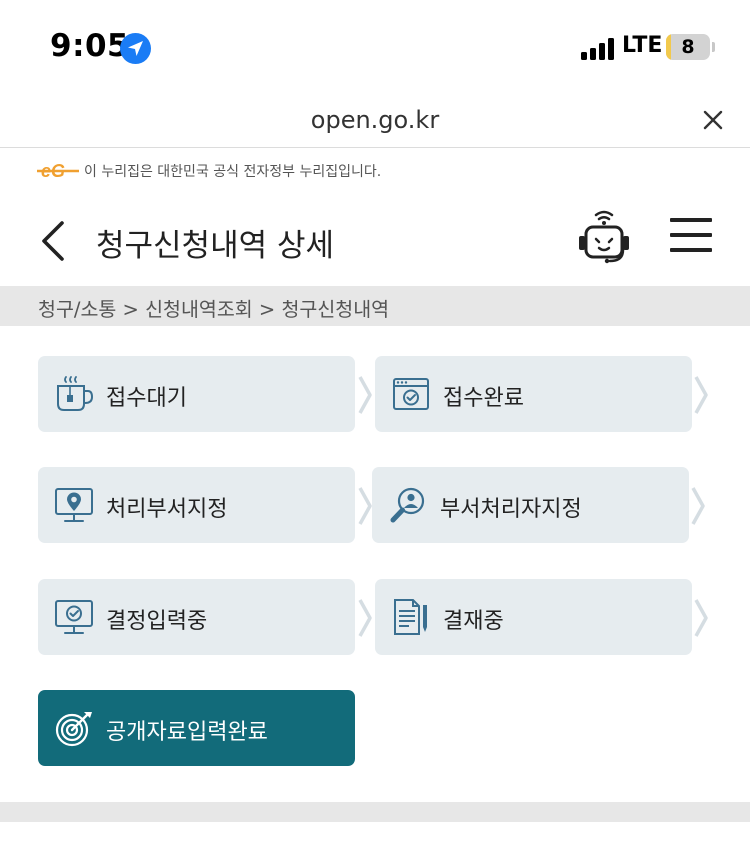 This screenshot has height=845, width=750. What do you see at coordinates (483, 398) in the screenshot?
I see `step-label: 접수완료` at bounding box center [483, 398].